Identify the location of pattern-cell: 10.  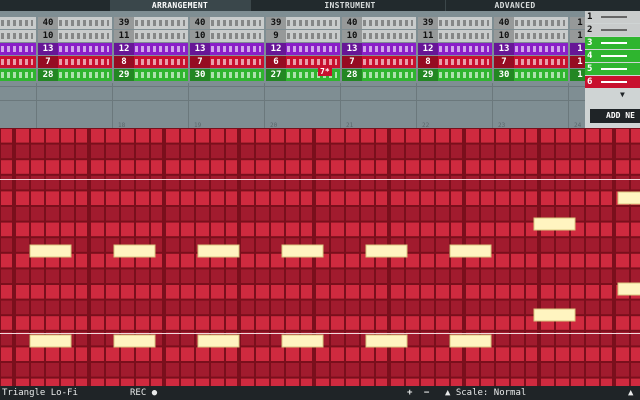
(379, 36).